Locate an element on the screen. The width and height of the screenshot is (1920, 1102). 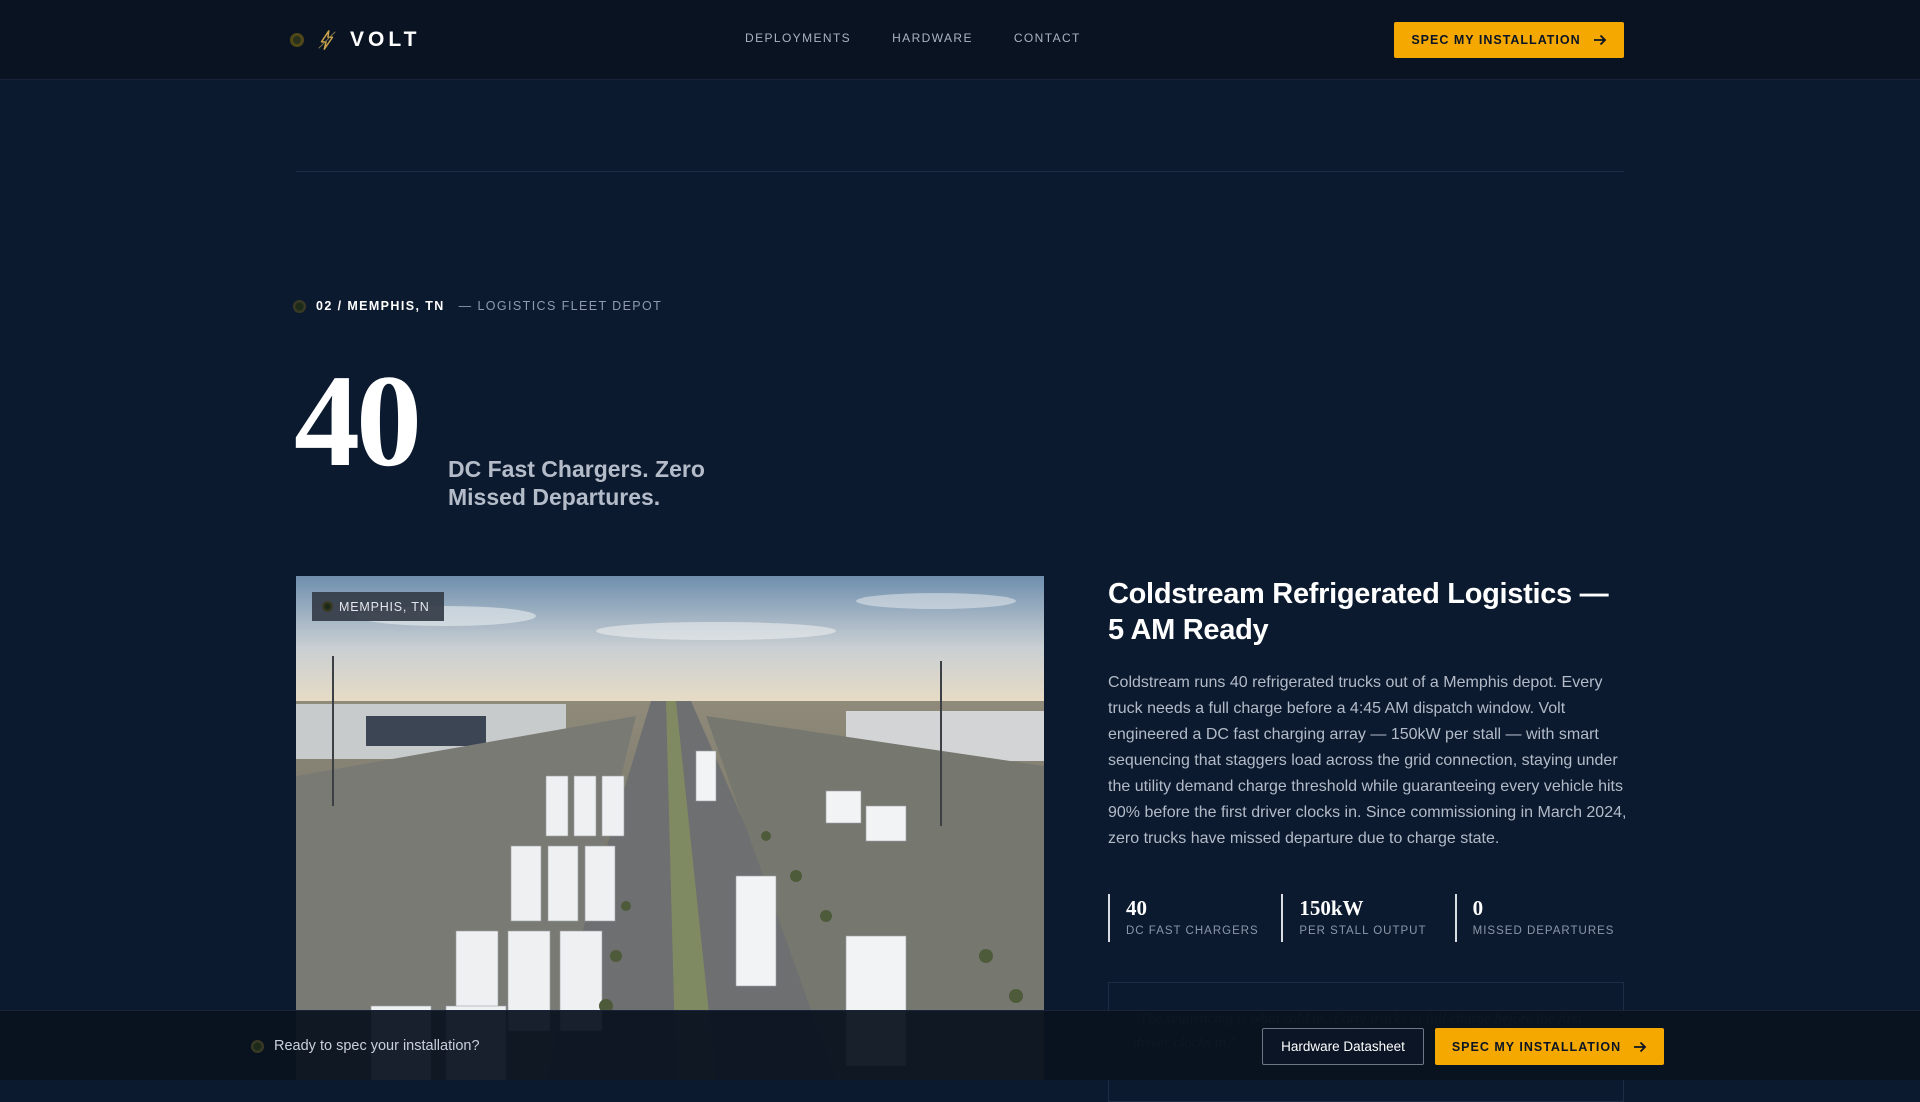
stat-label: DC FAST CHARGERS is located at coordinates (1192, 931).